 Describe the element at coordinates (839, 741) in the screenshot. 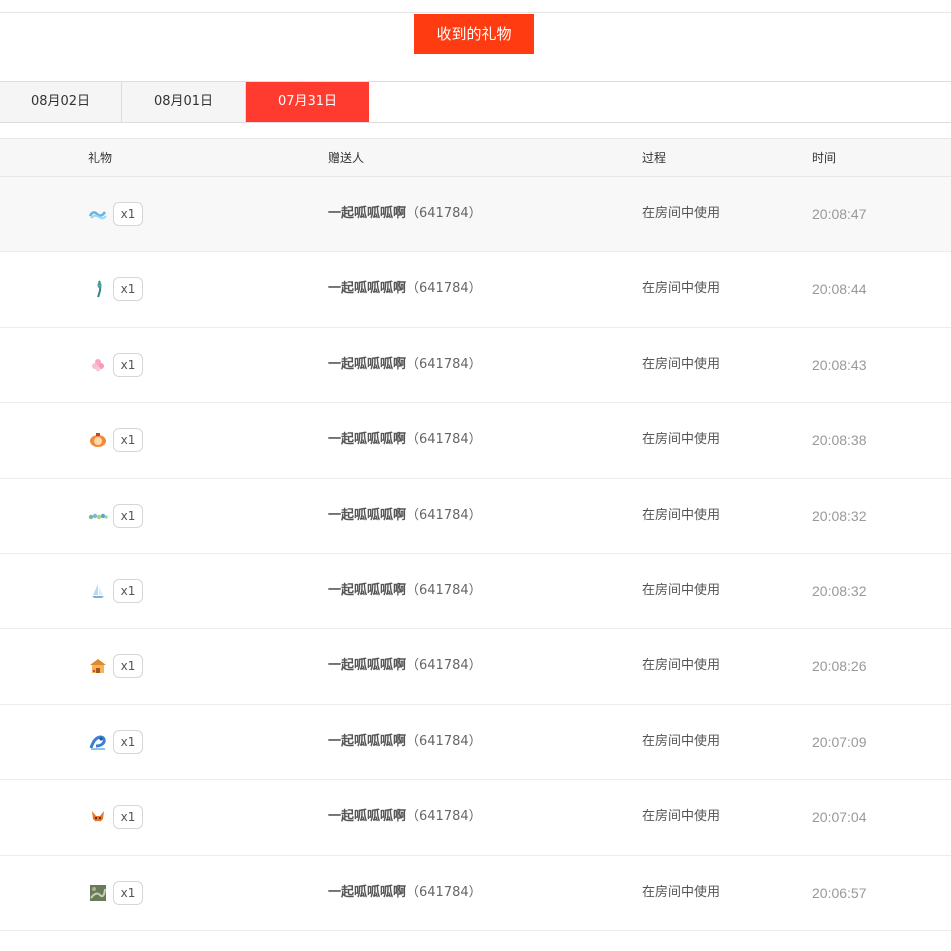

I see `time-cell: 20:07:09` at that location.